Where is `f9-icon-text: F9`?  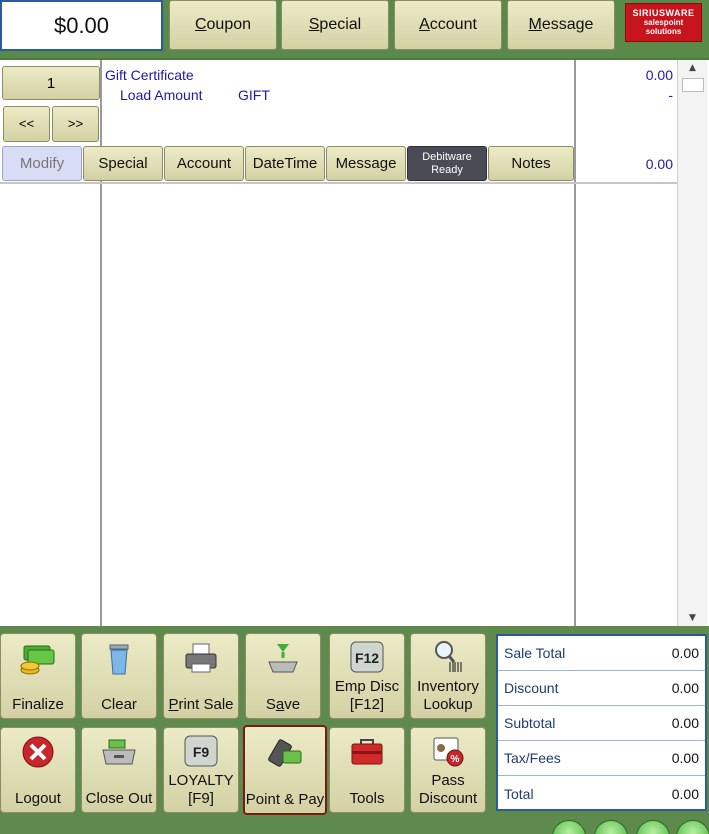 f9-icon-text: F9 is located at coordinates (201, 752).